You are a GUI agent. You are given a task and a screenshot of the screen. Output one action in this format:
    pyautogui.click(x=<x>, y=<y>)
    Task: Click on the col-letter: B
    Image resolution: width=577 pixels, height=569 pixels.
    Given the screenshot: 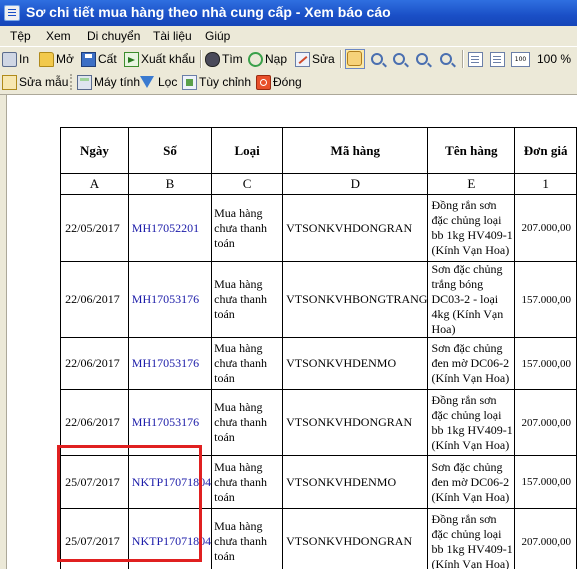 What is the action you would take?
    pyautogui.click(x=169, y=184)
    